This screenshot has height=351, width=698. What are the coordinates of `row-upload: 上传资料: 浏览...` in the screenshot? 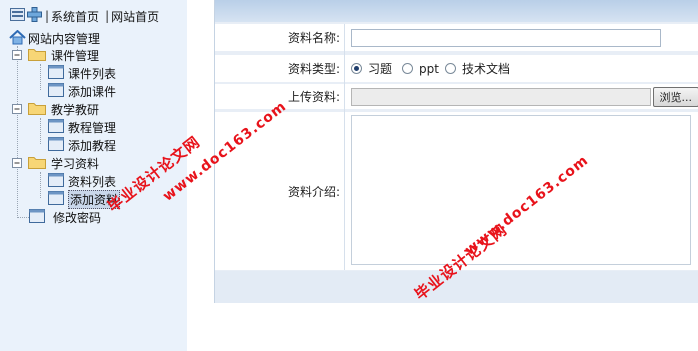 It's located at (456, 96).